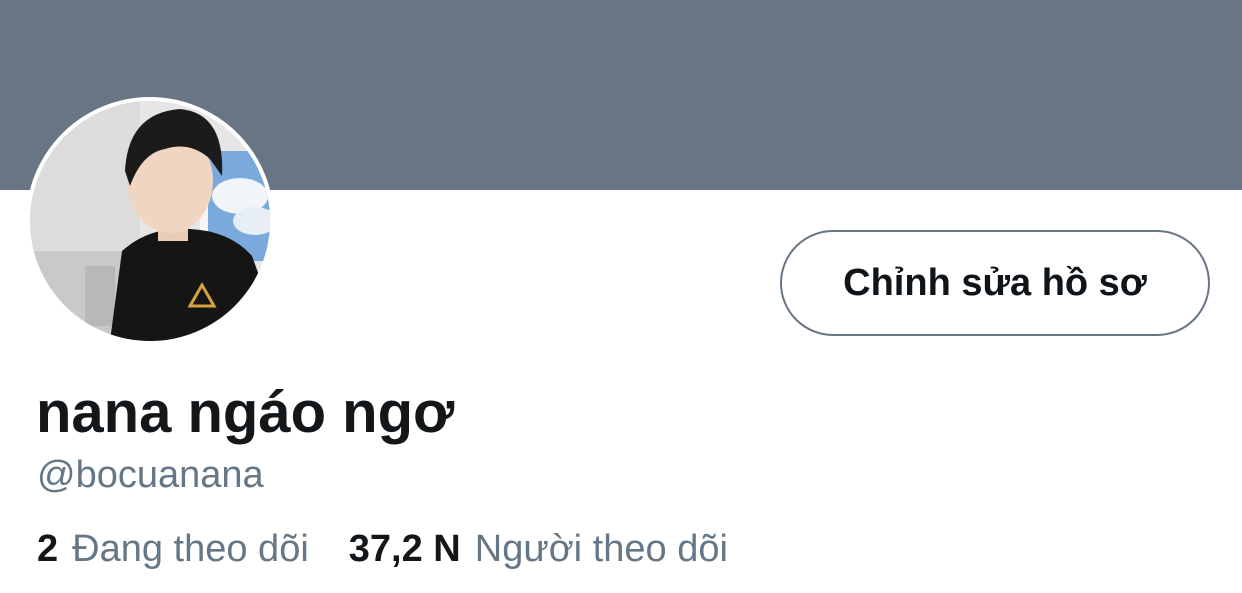 The width and height of the screenshot is (1242, 593). Describe the element at coordinates (48, 549) in the screenshot. I see `following-count: 2` at that location.